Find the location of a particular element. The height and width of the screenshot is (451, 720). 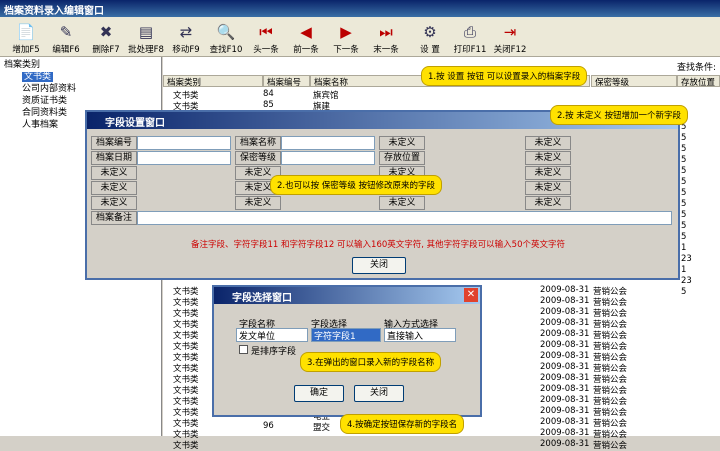

toolbar-button-12: ⇥ 关闭F12 is located at coordinates (510, 37).